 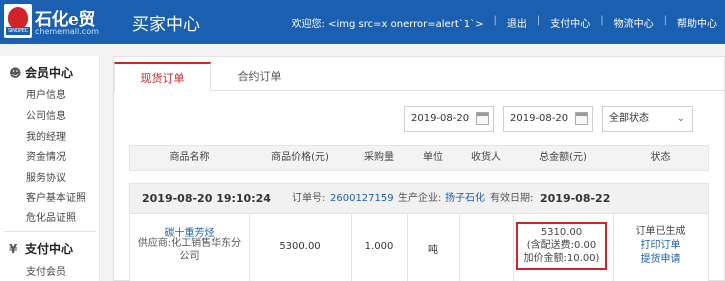 I want to click on tab-spot-orders: 现货订单, so click(x=162, y=77).